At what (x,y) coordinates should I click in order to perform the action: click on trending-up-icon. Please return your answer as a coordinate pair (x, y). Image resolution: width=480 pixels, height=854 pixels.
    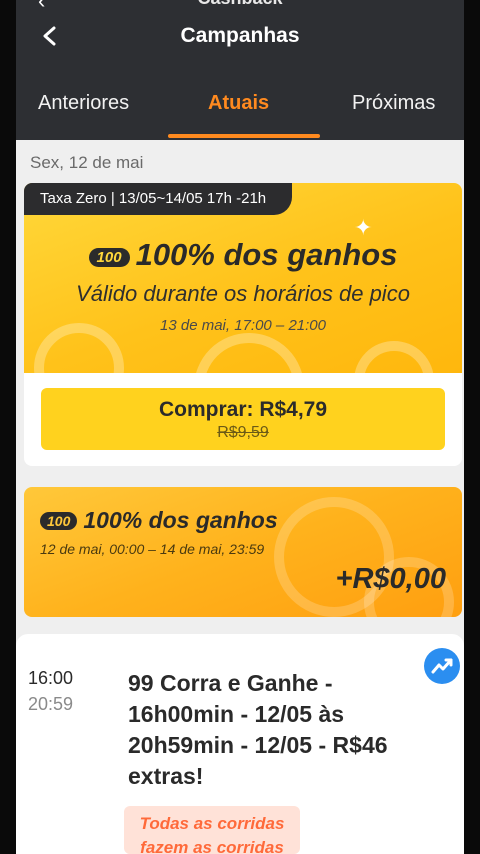
    Looking at the image, I should click on (442, 666).